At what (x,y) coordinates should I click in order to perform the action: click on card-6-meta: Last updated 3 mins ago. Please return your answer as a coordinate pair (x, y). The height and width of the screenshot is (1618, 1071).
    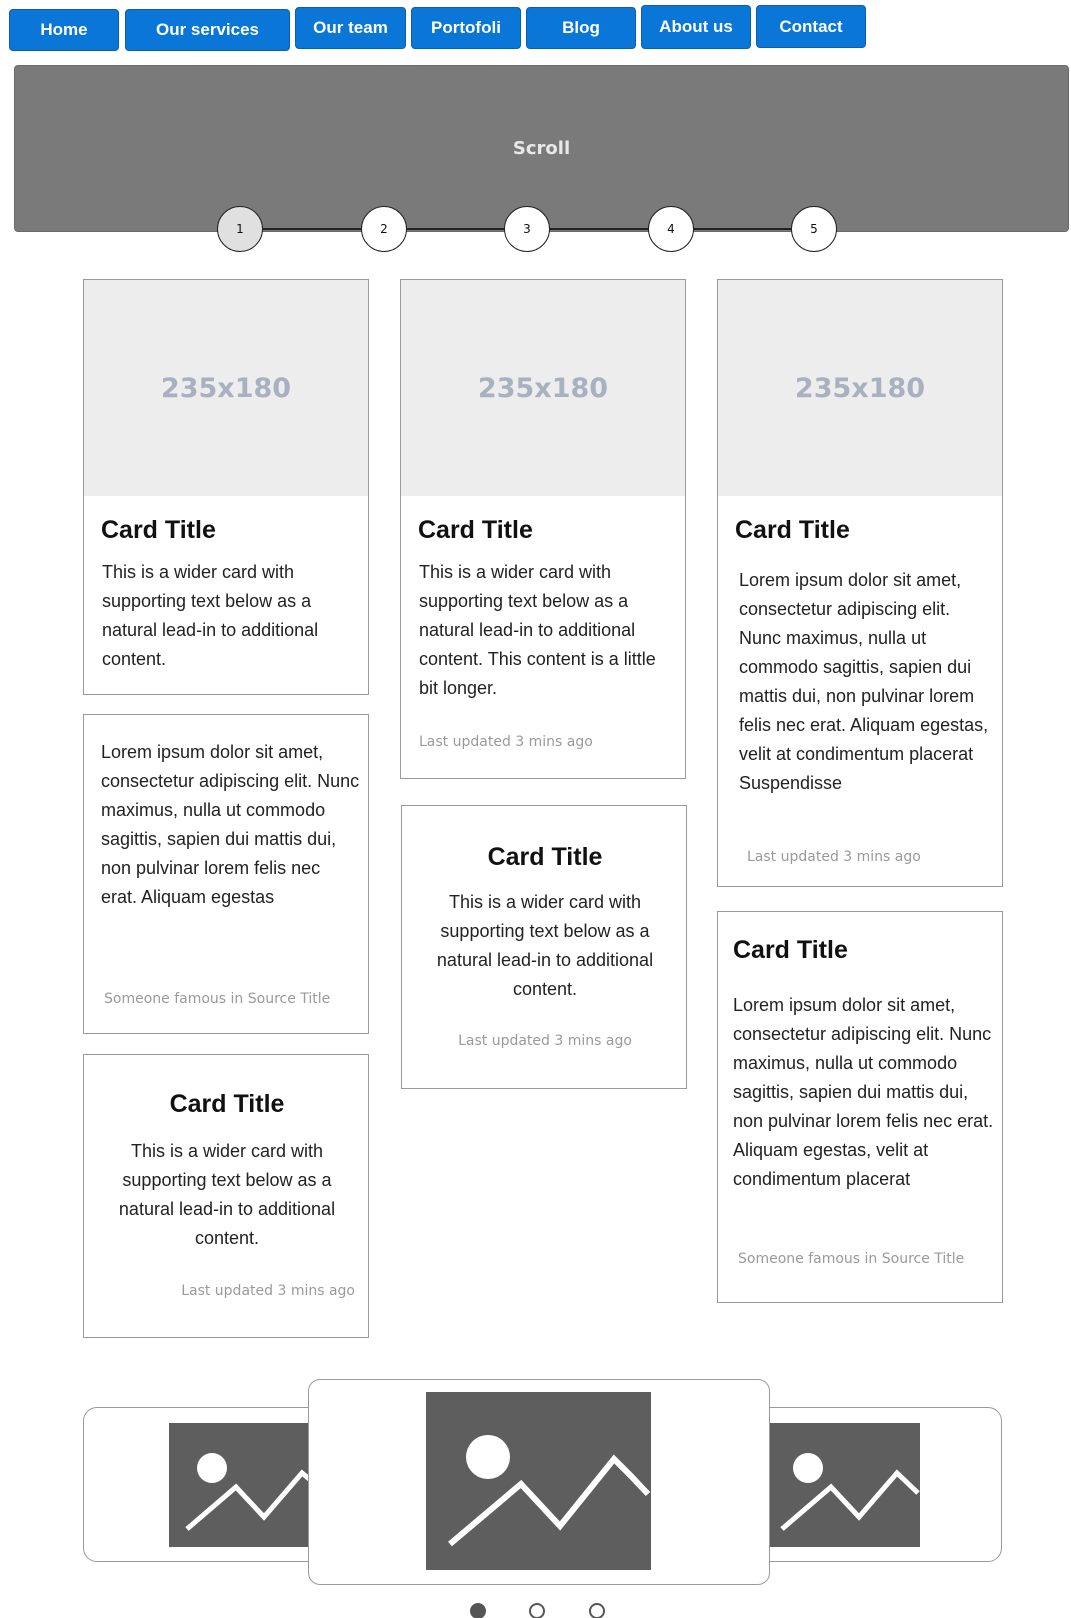
    Looking at the image, I should click on (834, 857).